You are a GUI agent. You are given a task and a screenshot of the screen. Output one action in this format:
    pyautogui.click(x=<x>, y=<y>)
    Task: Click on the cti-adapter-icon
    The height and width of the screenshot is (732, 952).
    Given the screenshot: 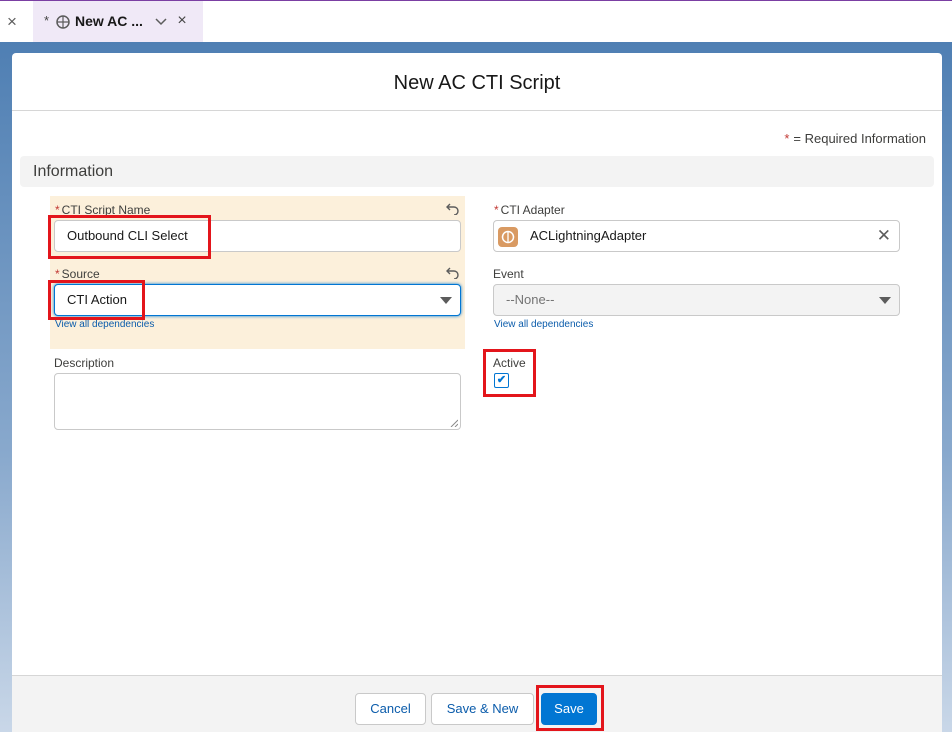 What is the action you would take?
    pyautogui.click(x=508, y=237)
    